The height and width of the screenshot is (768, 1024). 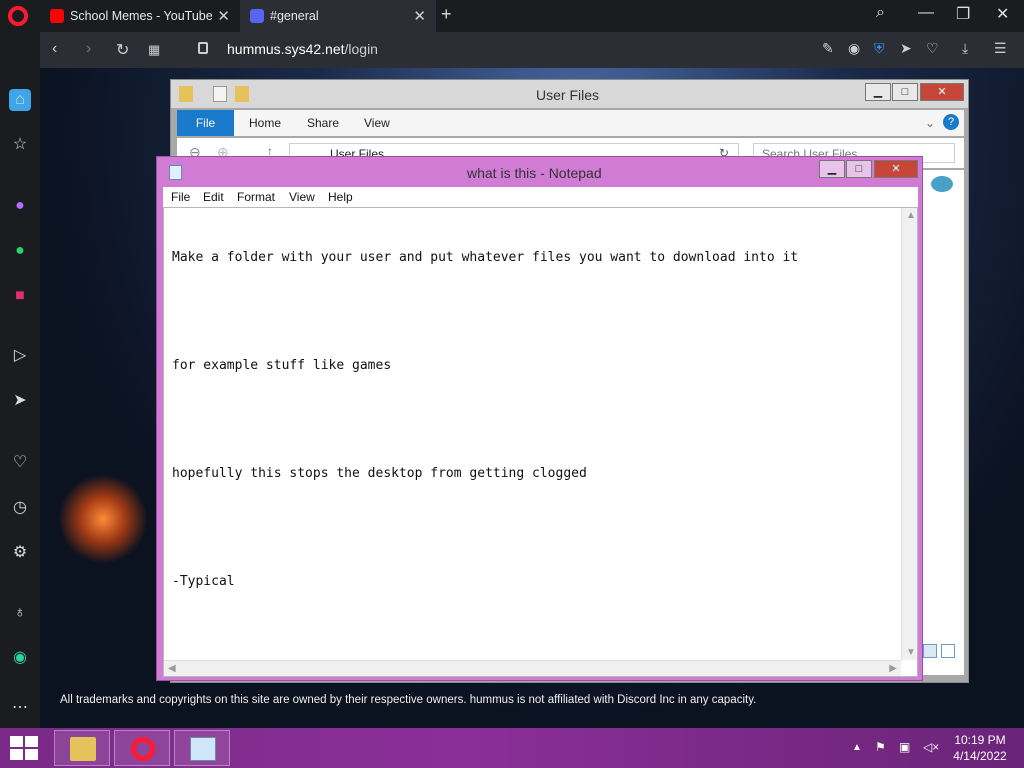 I want to click on help-icon: ?, so click(x=951, y=122).